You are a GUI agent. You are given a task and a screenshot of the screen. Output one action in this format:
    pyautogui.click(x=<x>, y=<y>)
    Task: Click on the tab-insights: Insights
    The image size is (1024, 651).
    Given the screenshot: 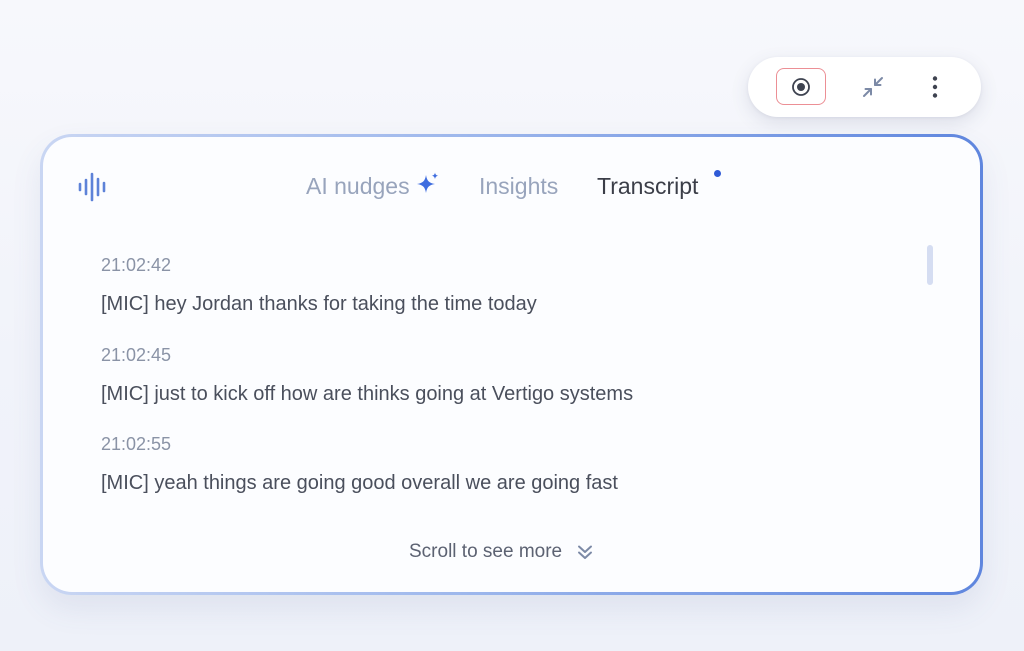 What is the action you would take?
    pyautogui.click(x=518, y=186)
    